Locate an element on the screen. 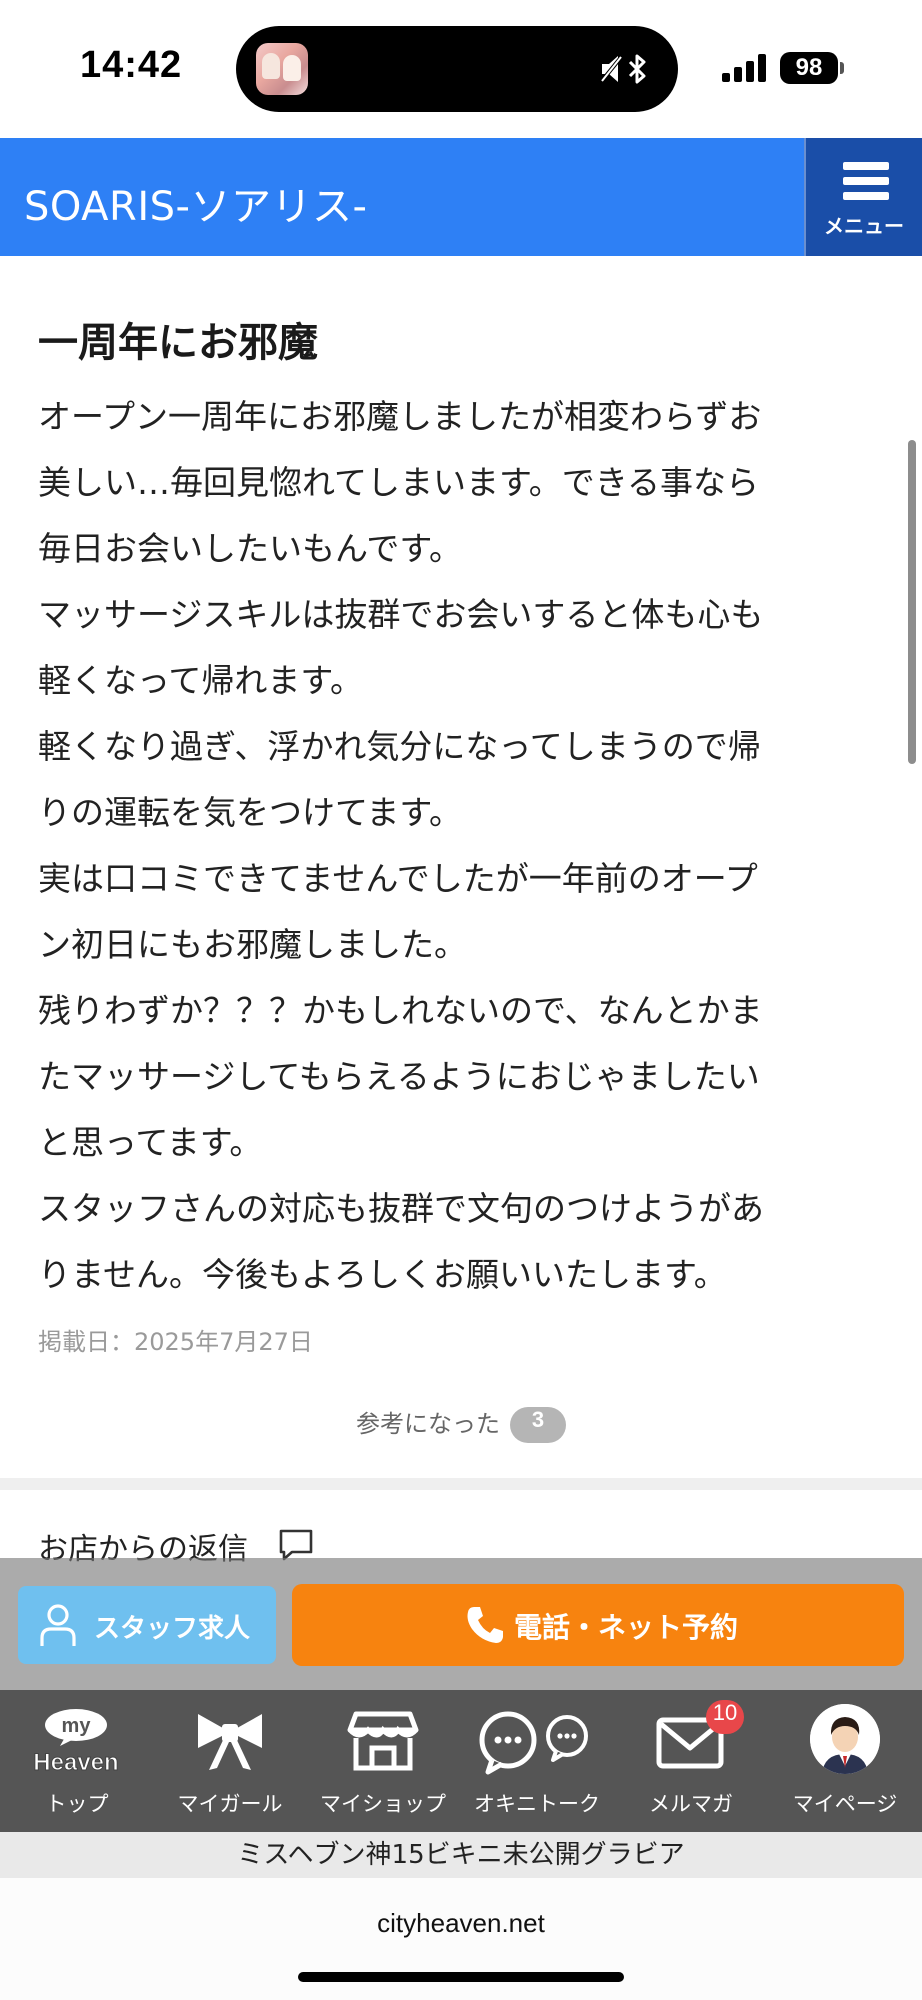 The height and width of the screenshot is (2000, 922). svg-text: Heaven is located at coordinates (75, 1762).